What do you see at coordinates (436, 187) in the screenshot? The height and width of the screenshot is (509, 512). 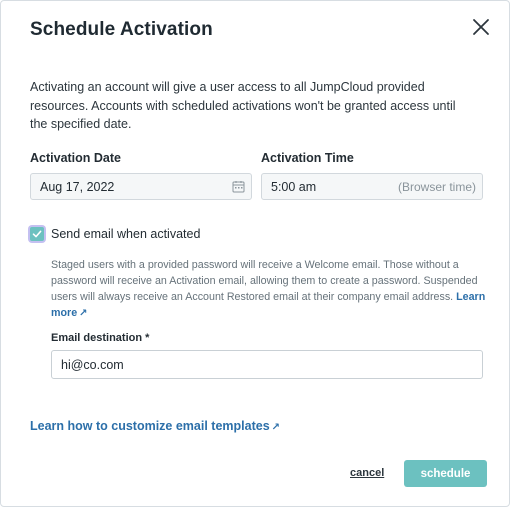 I see `browser-time-suffix: (Browser time)` at bounding box center [436, 187].